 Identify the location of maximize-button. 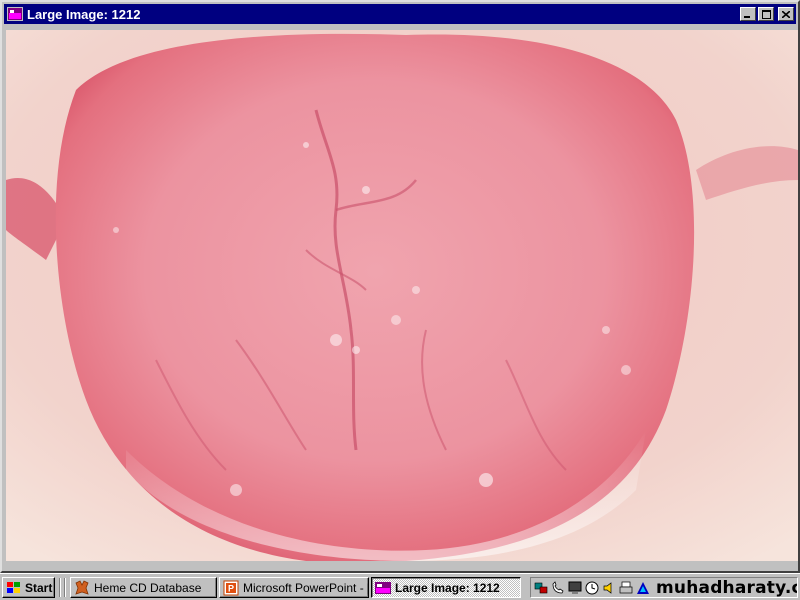
(766, 14).